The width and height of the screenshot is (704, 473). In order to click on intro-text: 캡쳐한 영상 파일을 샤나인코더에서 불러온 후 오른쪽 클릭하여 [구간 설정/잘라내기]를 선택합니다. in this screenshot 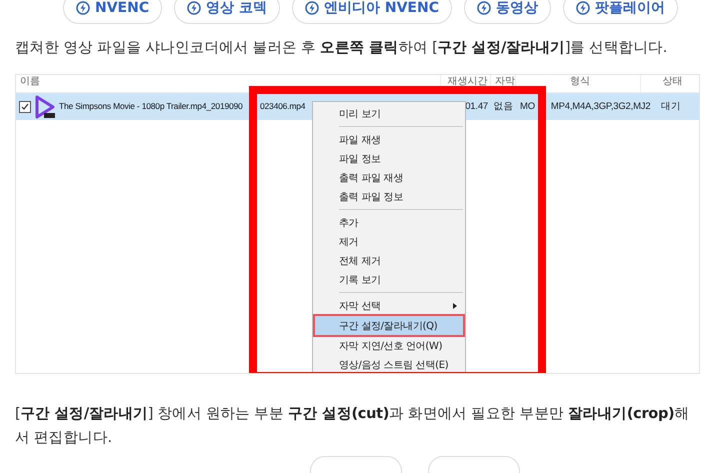, I will do `click(341, 48)`.